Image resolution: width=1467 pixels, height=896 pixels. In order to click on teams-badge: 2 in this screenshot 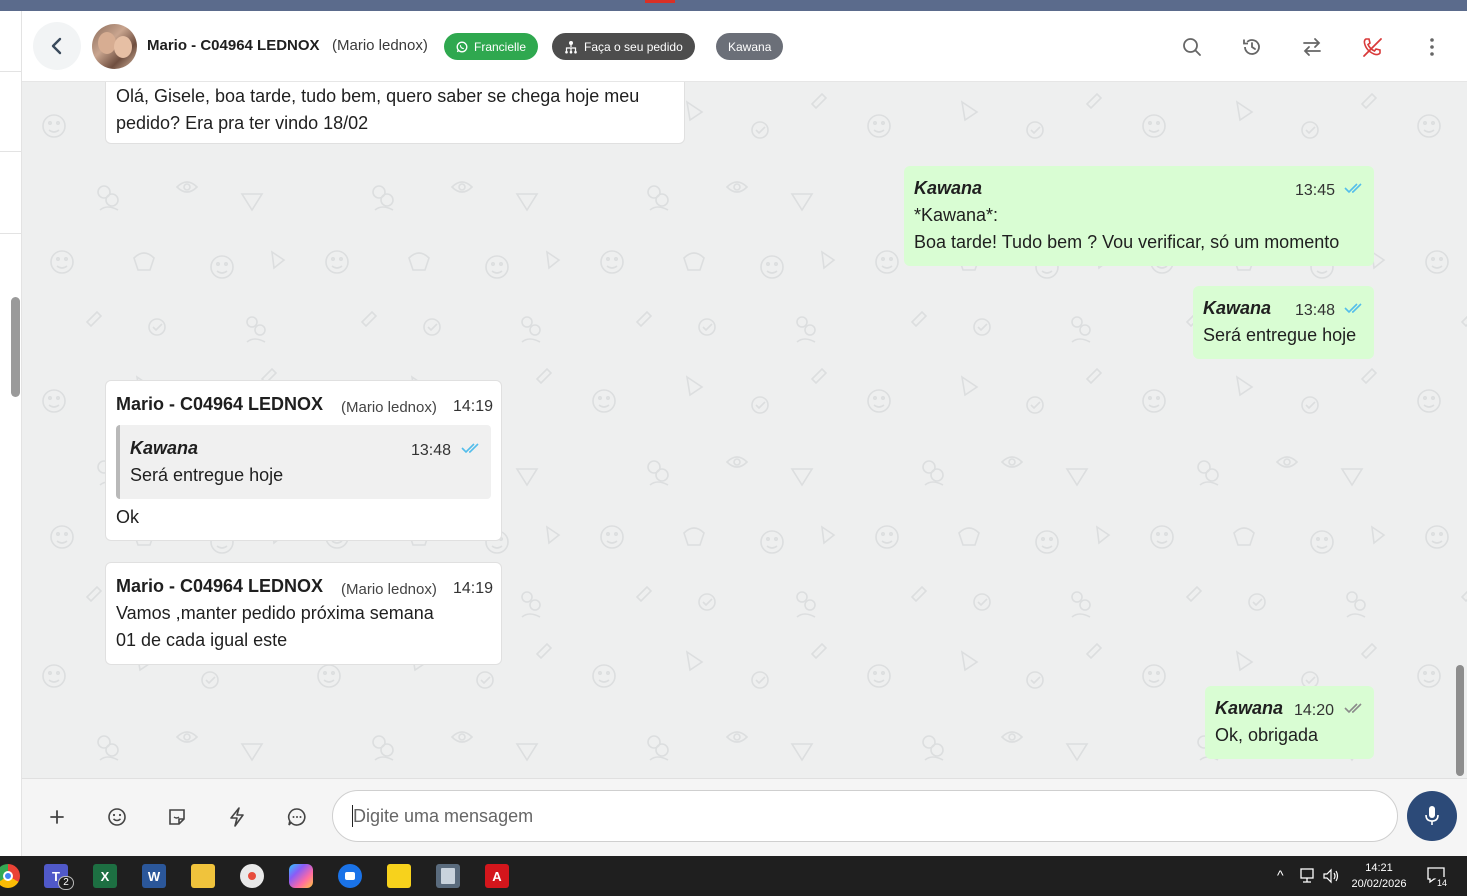, I will do `click(66, 883)`.